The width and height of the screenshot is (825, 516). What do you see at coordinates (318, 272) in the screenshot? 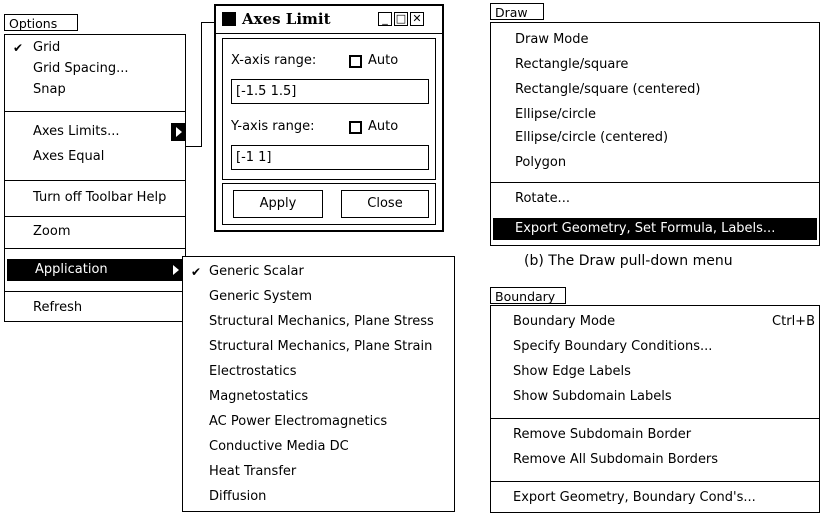
I see `submenu-item-generic-scalar: ✔ Generic Scalar` at bounding box center [318, 272].